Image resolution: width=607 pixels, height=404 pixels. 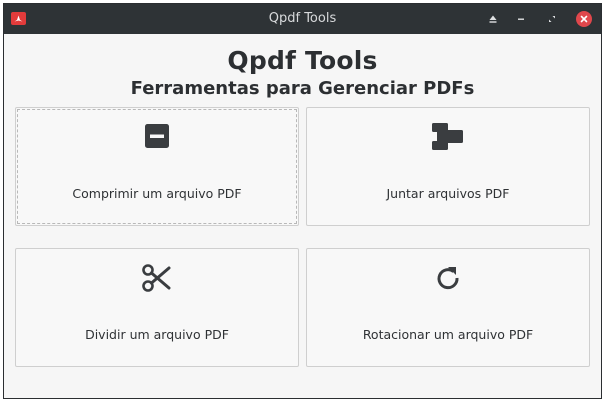 What do you see at coordinates (157, 137) in the screenshot?
I see `compress-icon` at bounding box center [157, 137].